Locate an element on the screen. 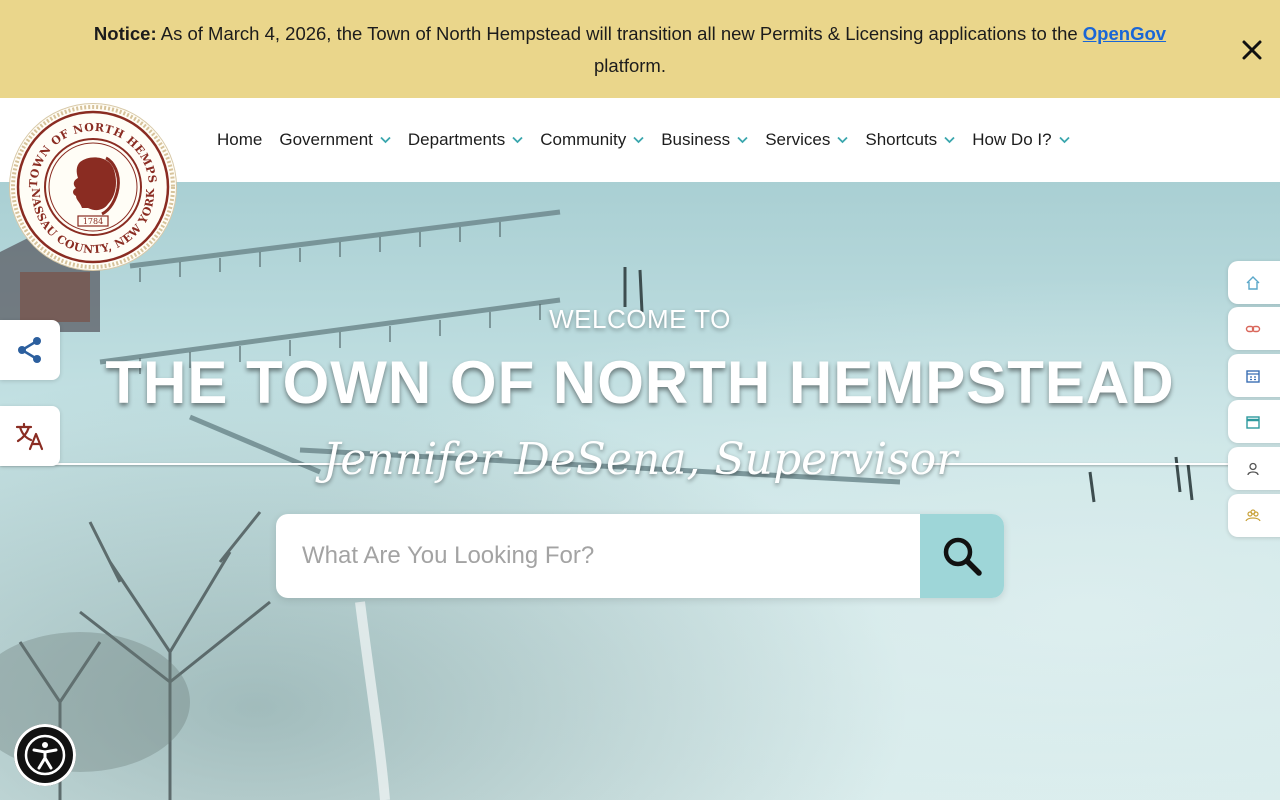 The height and width of the screenshot is (800, 1280). nav-home: Home is located at coordinates (239, 140).